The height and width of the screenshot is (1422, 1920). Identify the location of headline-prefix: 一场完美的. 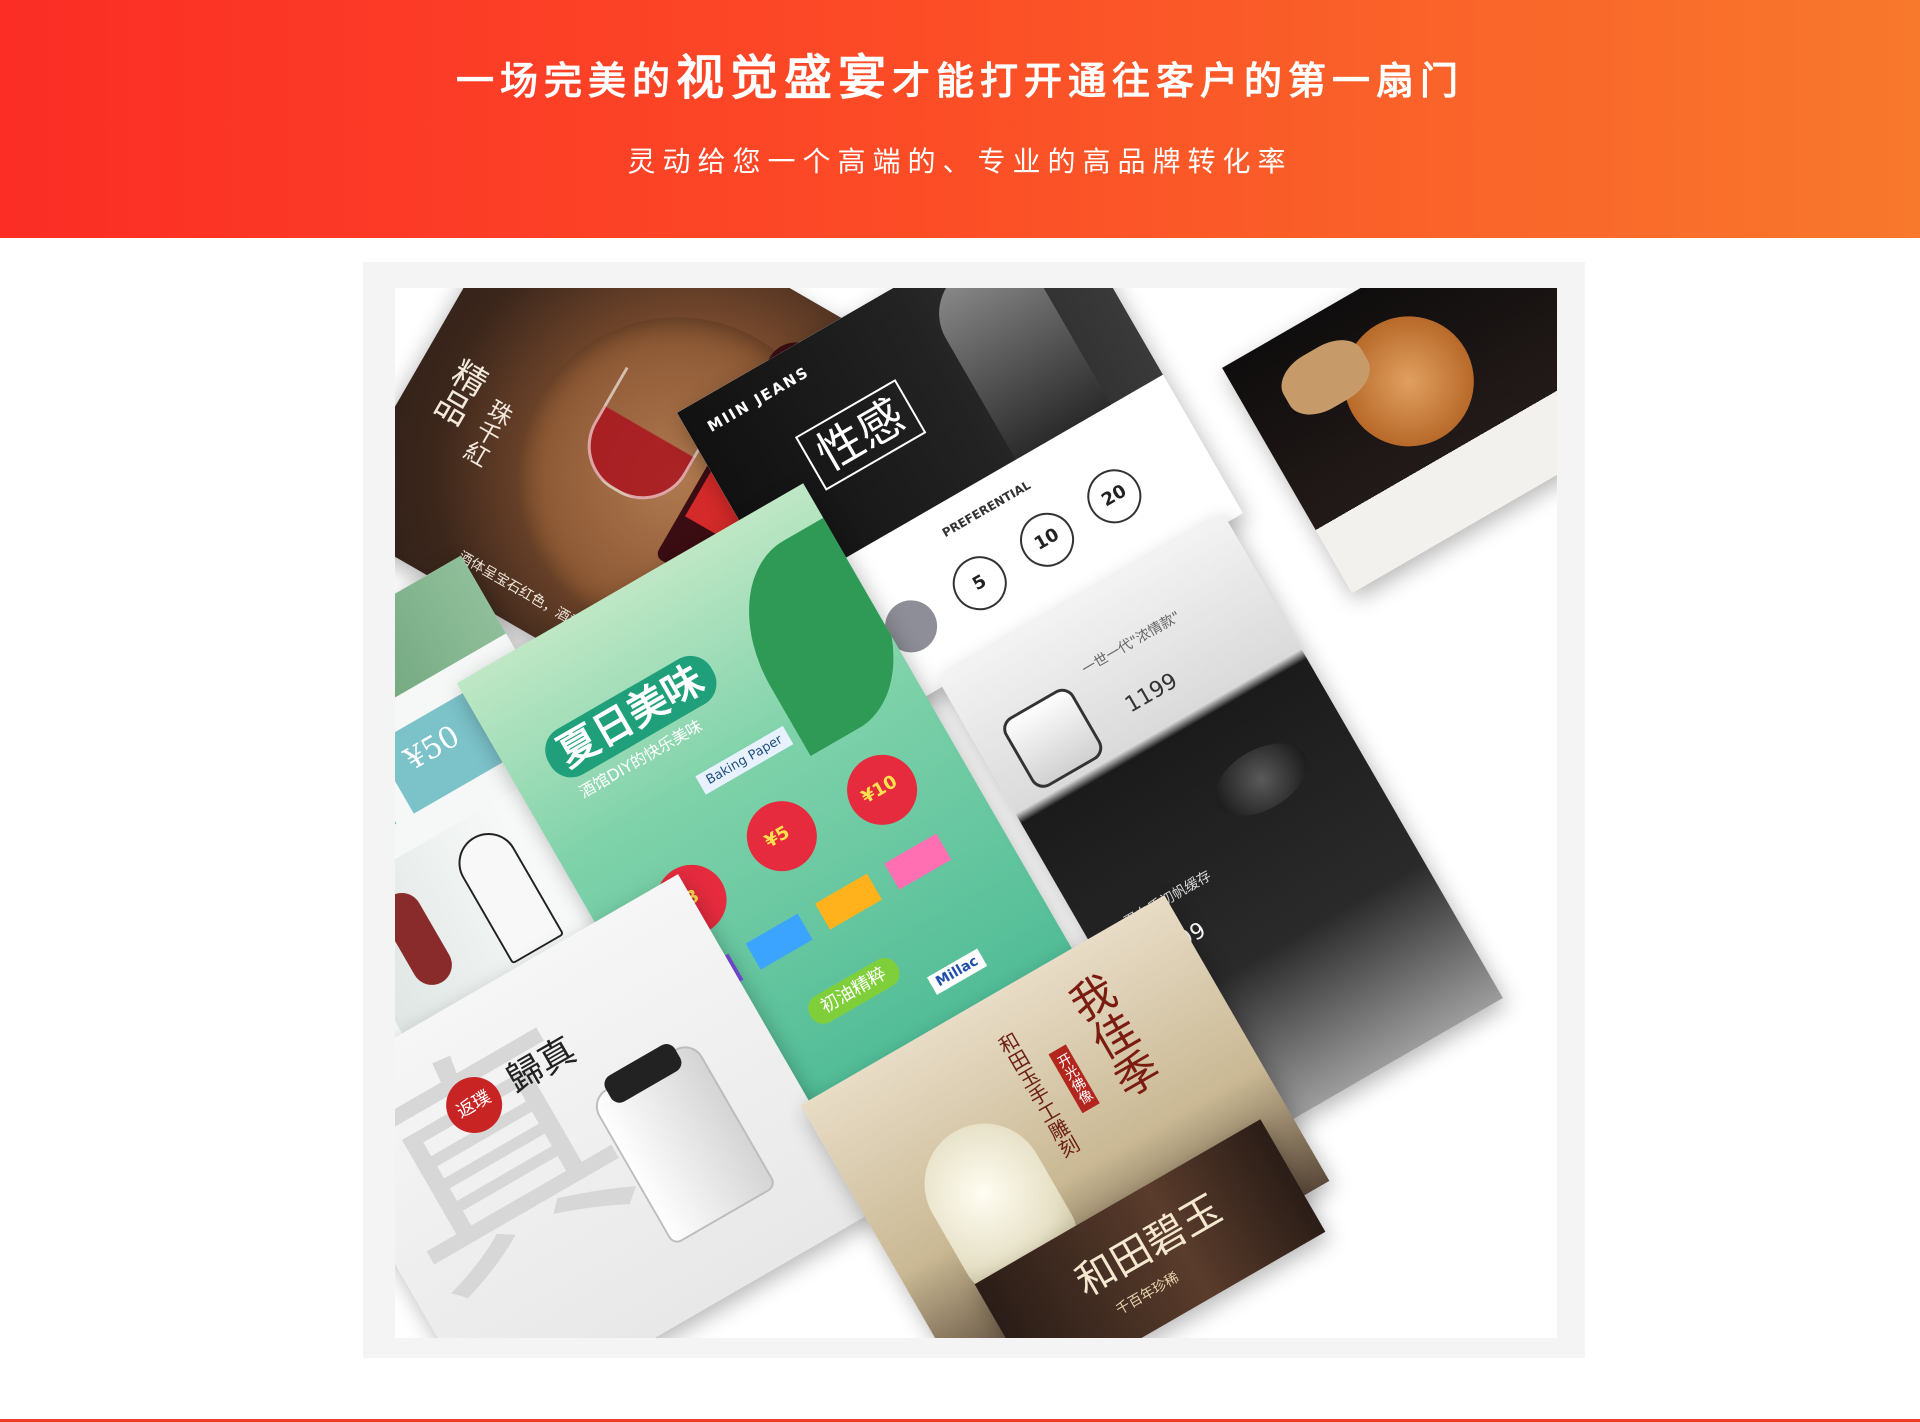
(565, 81).